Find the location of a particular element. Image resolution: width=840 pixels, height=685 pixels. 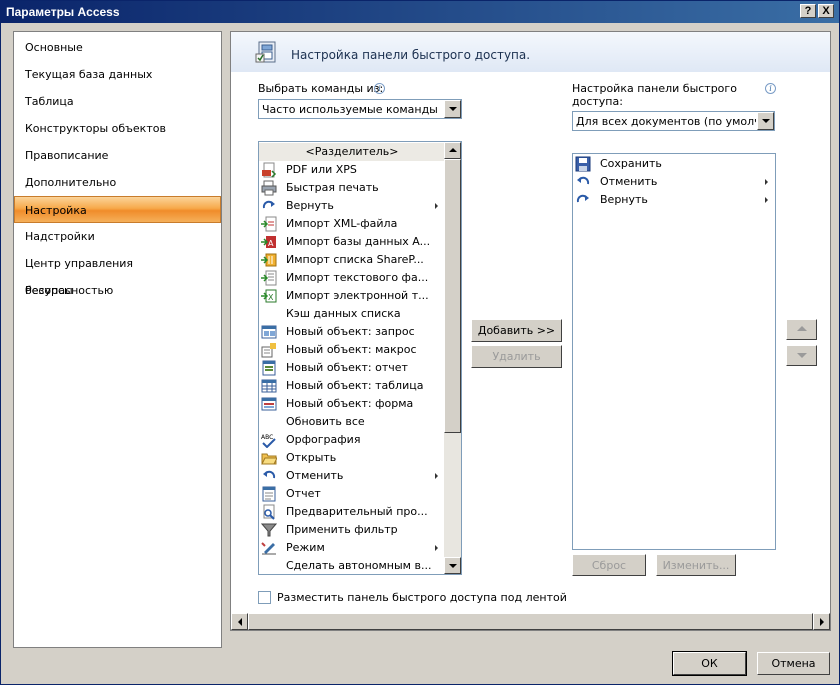

help-button: ? is located at coordinates (808, 11).